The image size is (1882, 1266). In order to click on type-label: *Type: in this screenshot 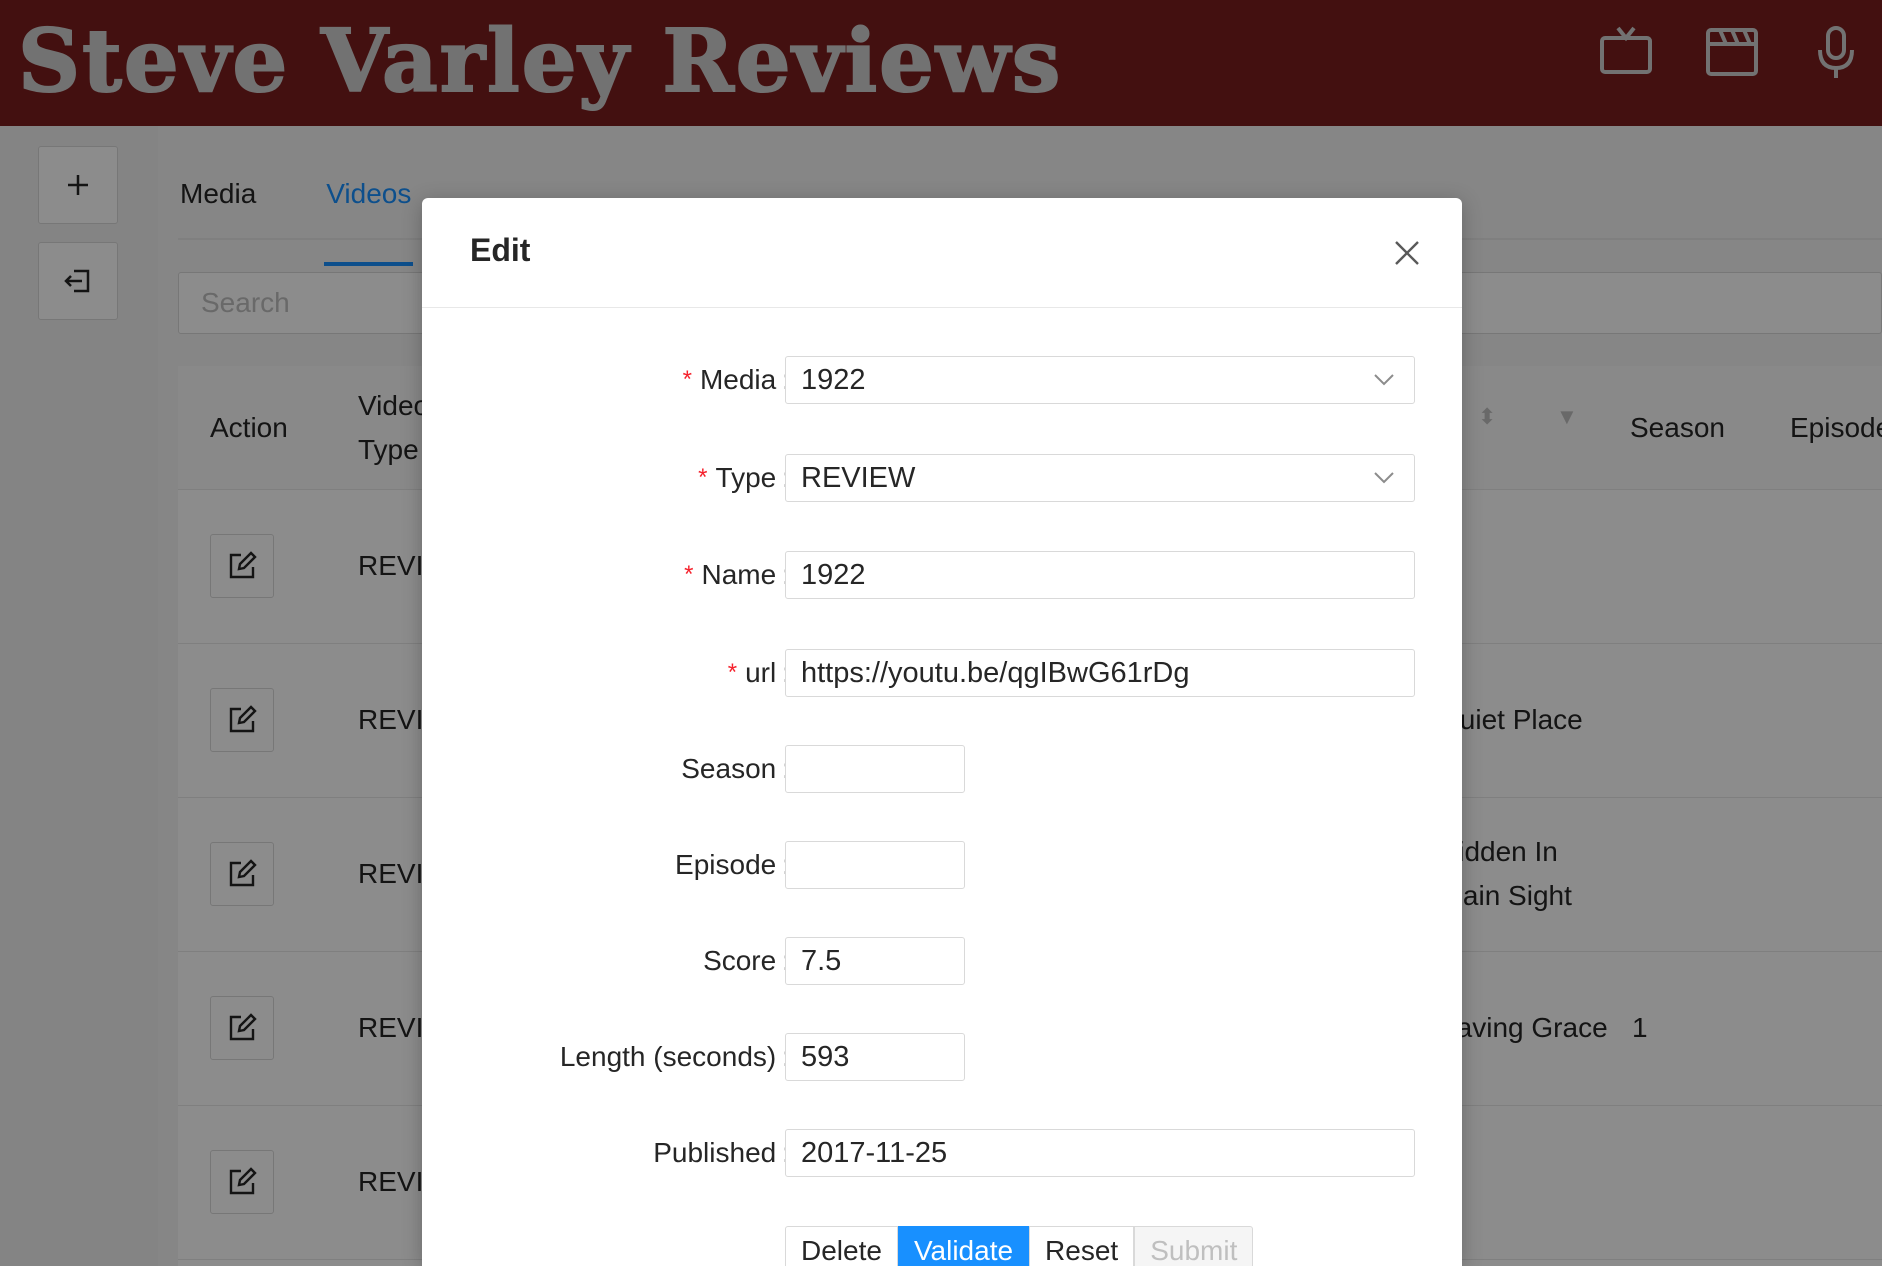, I will do `click(744, 477)`.